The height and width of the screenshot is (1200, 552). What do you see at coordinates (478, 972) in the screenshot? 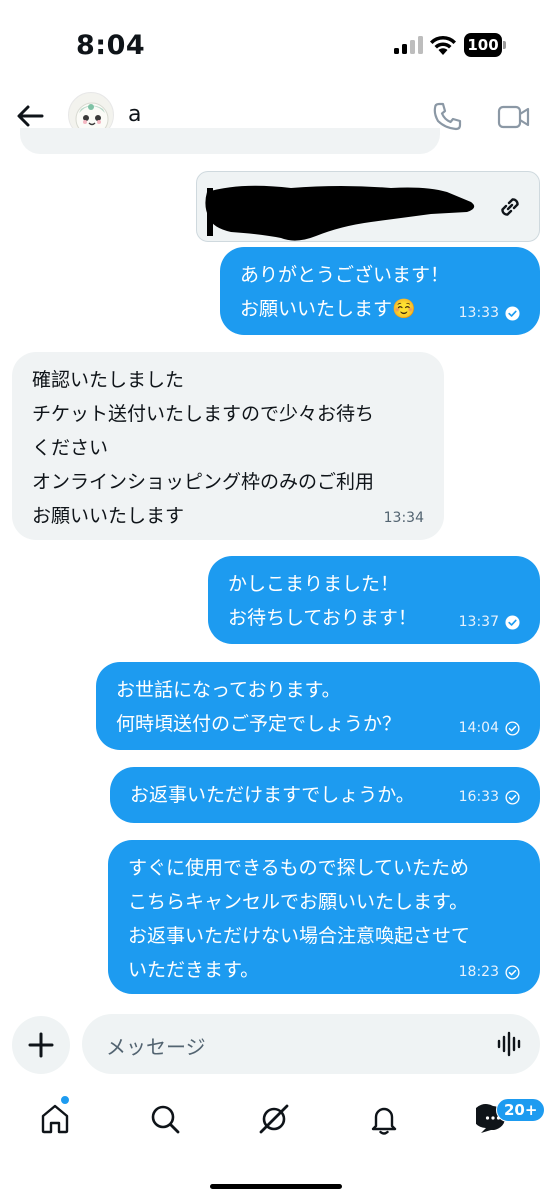
I see `message-time: 18:23` at bounding box center [478, 972].